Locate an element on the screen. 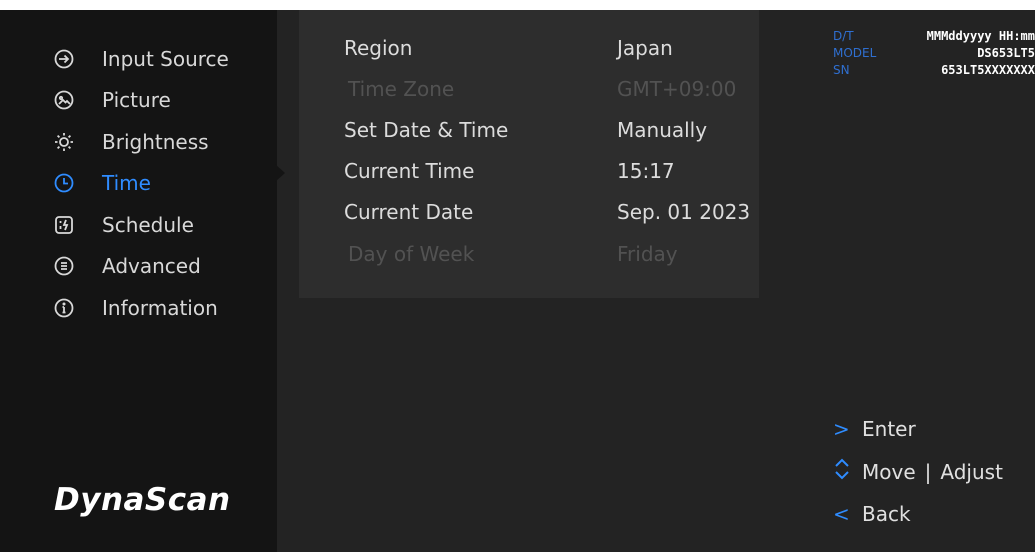 Image resolution: width=1035 pixels, height=552 pixels. help-back: < Back is located at coordinates (918, 514).